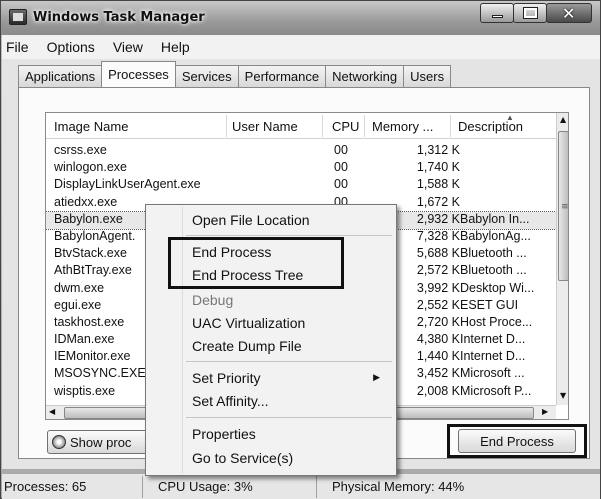  Describe the element at coordinates (438, 150) in the screenshot. I see `row-memory: 1,312 K` at that location.